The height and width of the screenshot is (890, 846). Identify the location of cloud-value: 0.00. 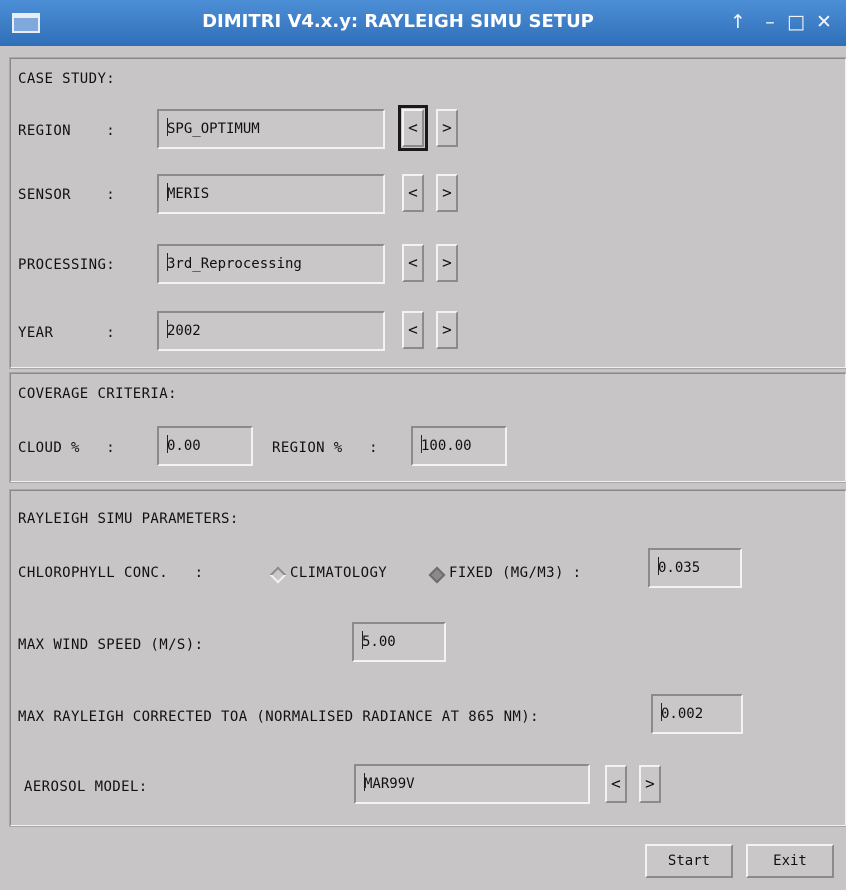
(184, 446).